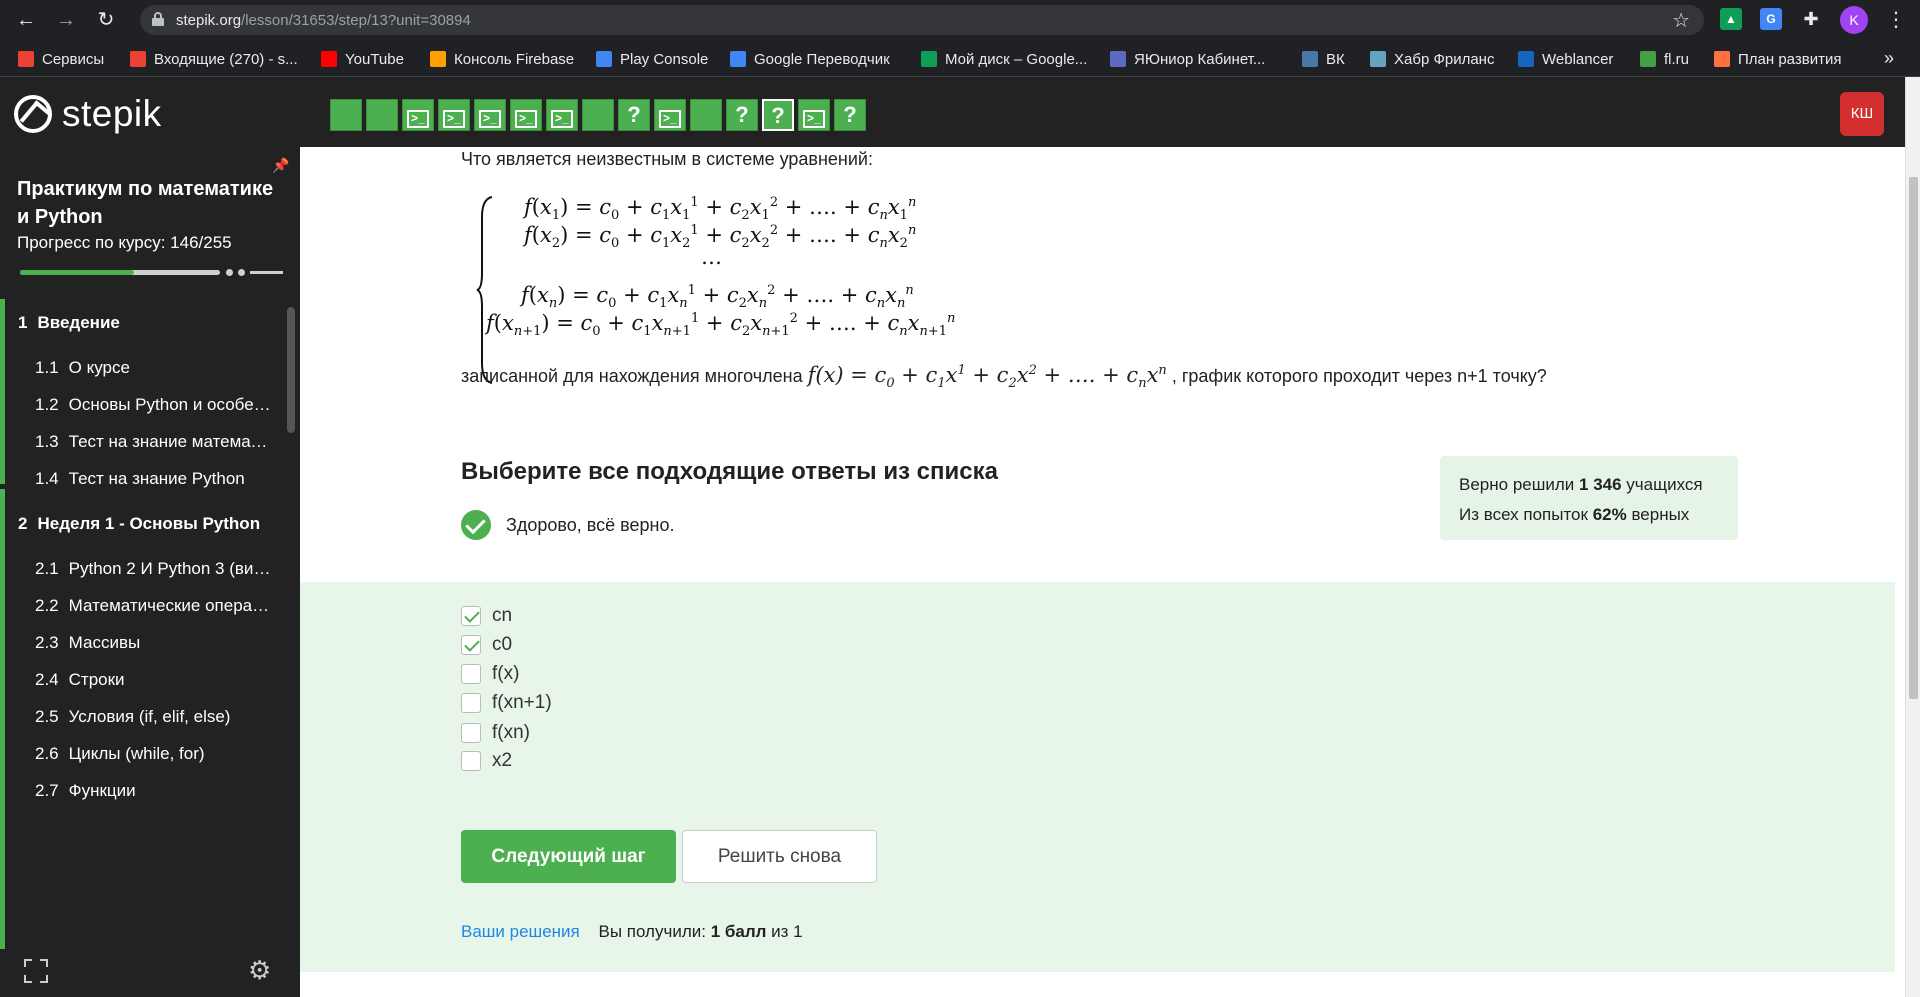 This screenshot has height=997, width=1920. What do you see at coordinates (158, 19) in the screenshot?
I see `lock-icon` at bounding box center [158, 19].